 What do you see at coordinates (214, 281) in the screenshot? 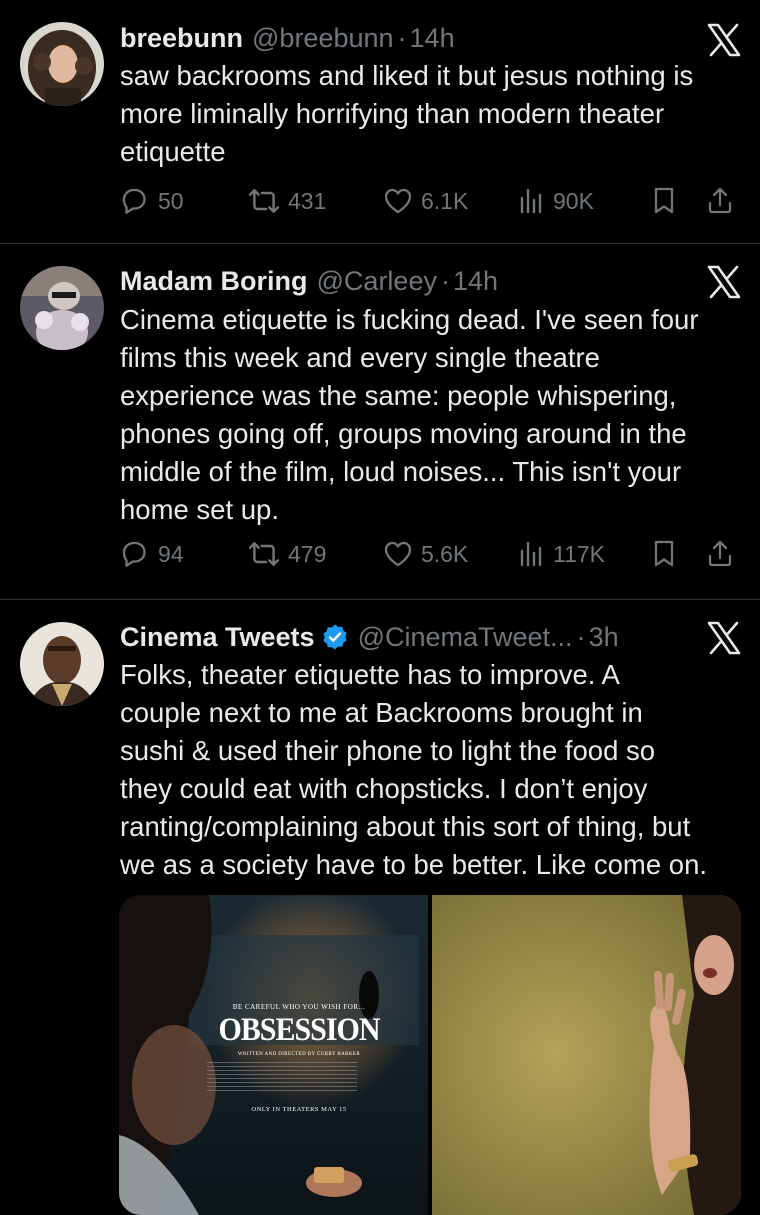
I see `author-name: Madam Boring` at bounding box center [214, 281].